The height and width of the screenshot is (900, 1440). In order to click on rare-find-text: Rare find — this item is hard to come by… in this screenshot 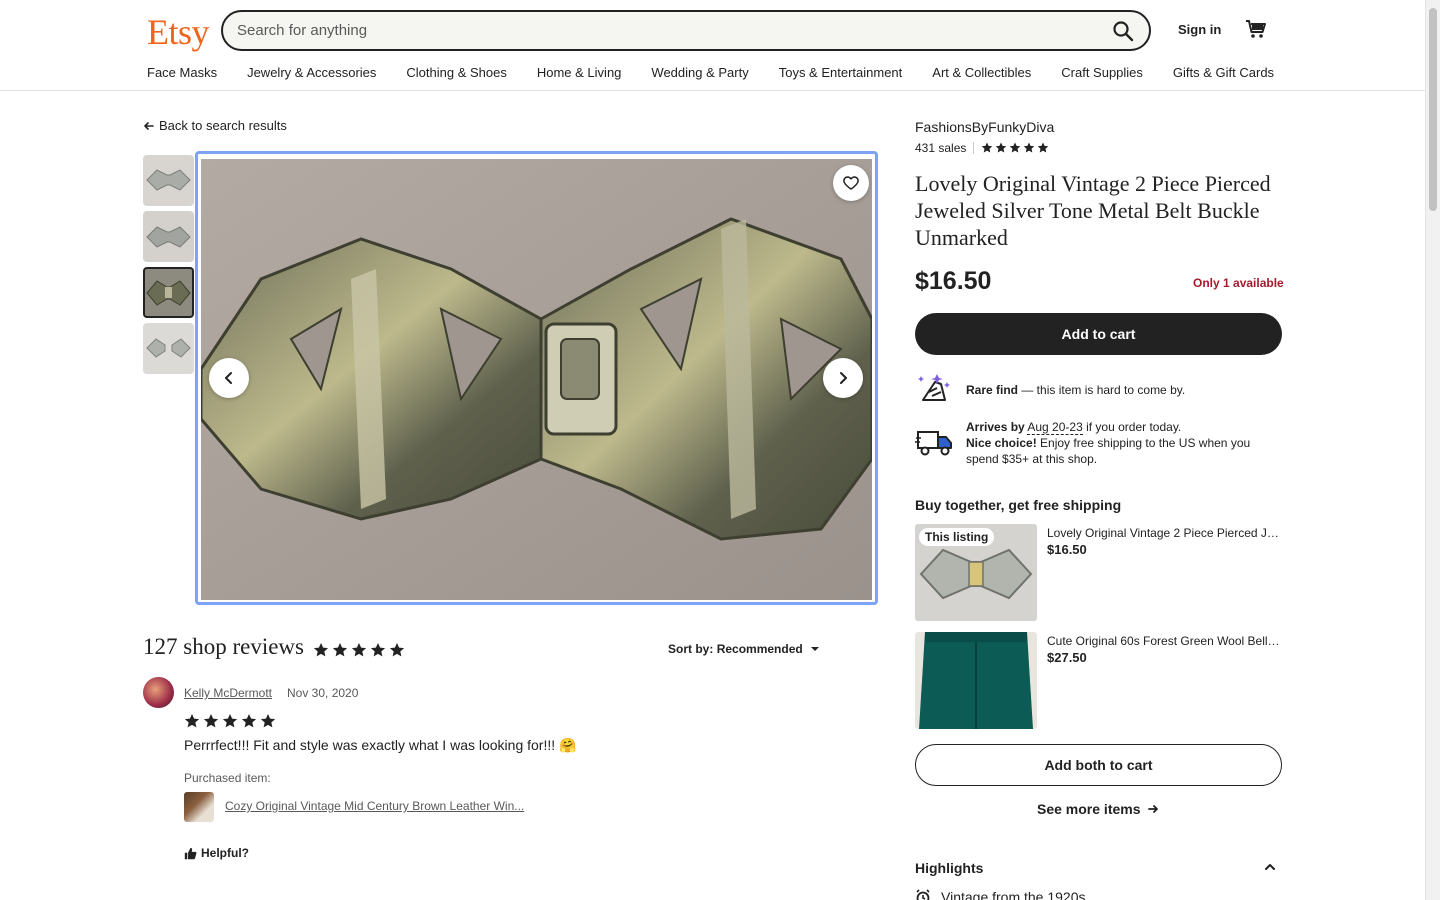, I will do `click(1075, 390)`.